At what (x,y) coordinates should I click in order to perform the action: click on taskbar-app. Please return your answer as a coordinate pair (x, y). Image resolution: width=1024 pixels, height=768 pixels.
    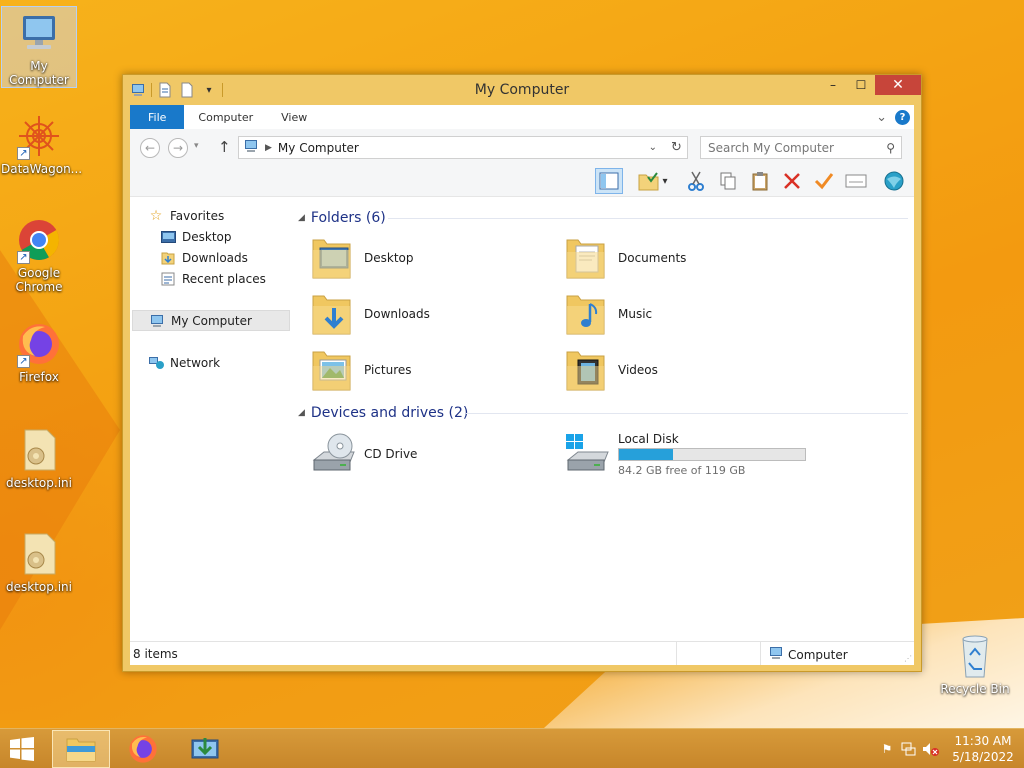
    Looking at the image, I should click on (205, 749).